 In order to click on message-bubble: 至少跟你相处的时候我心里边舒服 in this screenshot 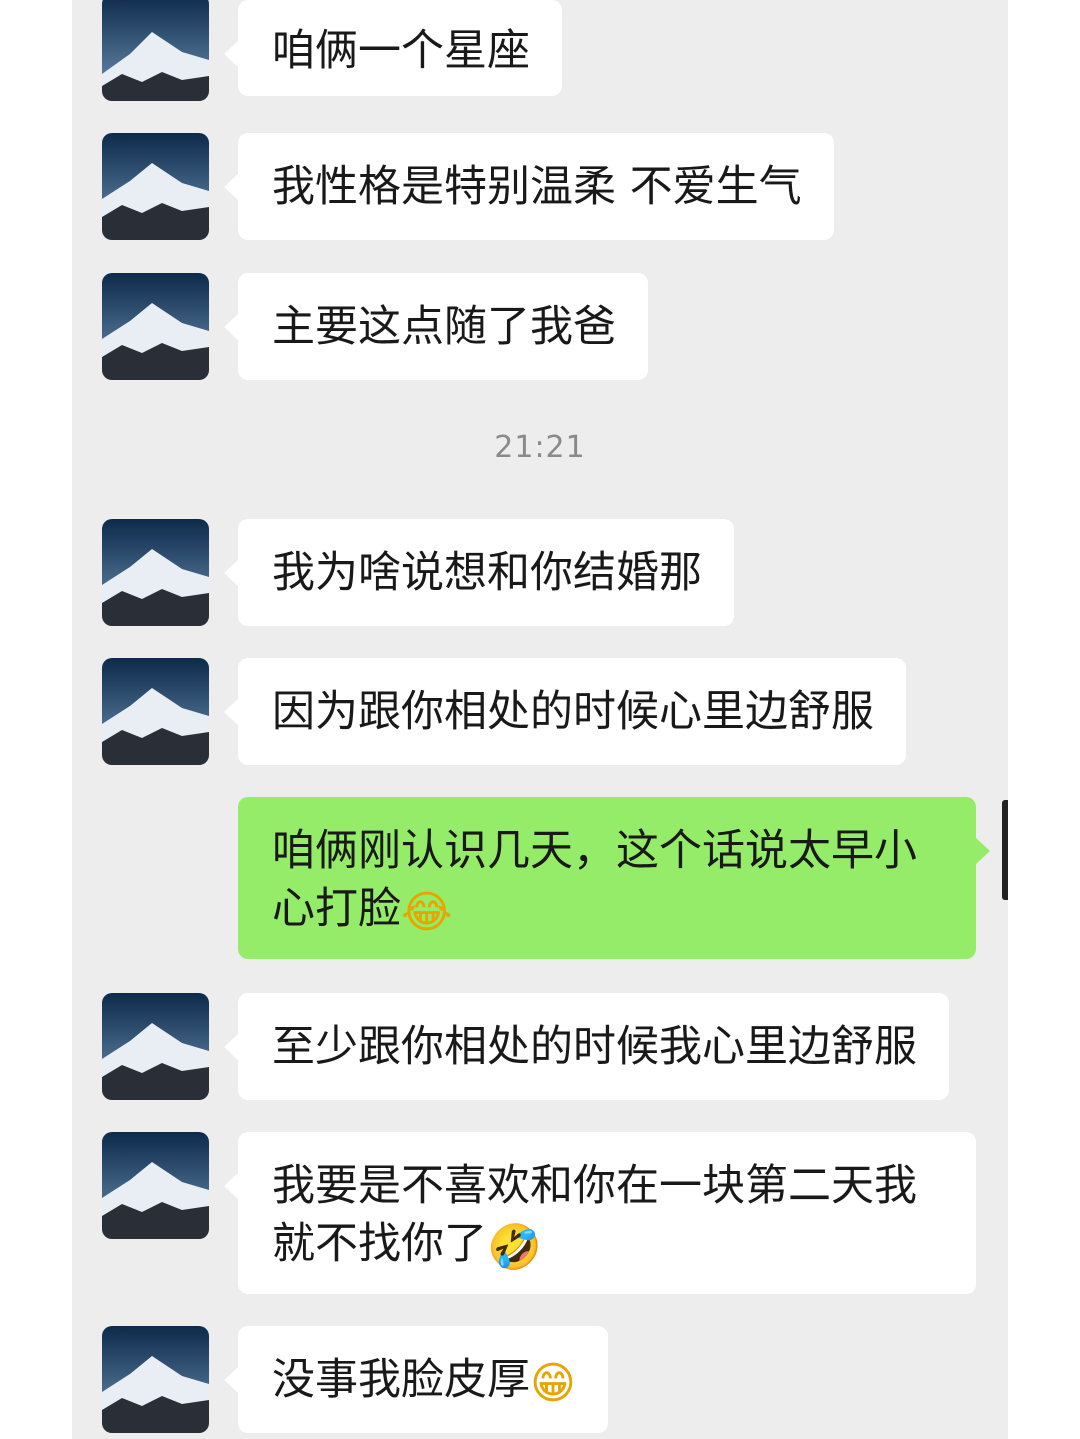, I will do `click(586, 1046)`.